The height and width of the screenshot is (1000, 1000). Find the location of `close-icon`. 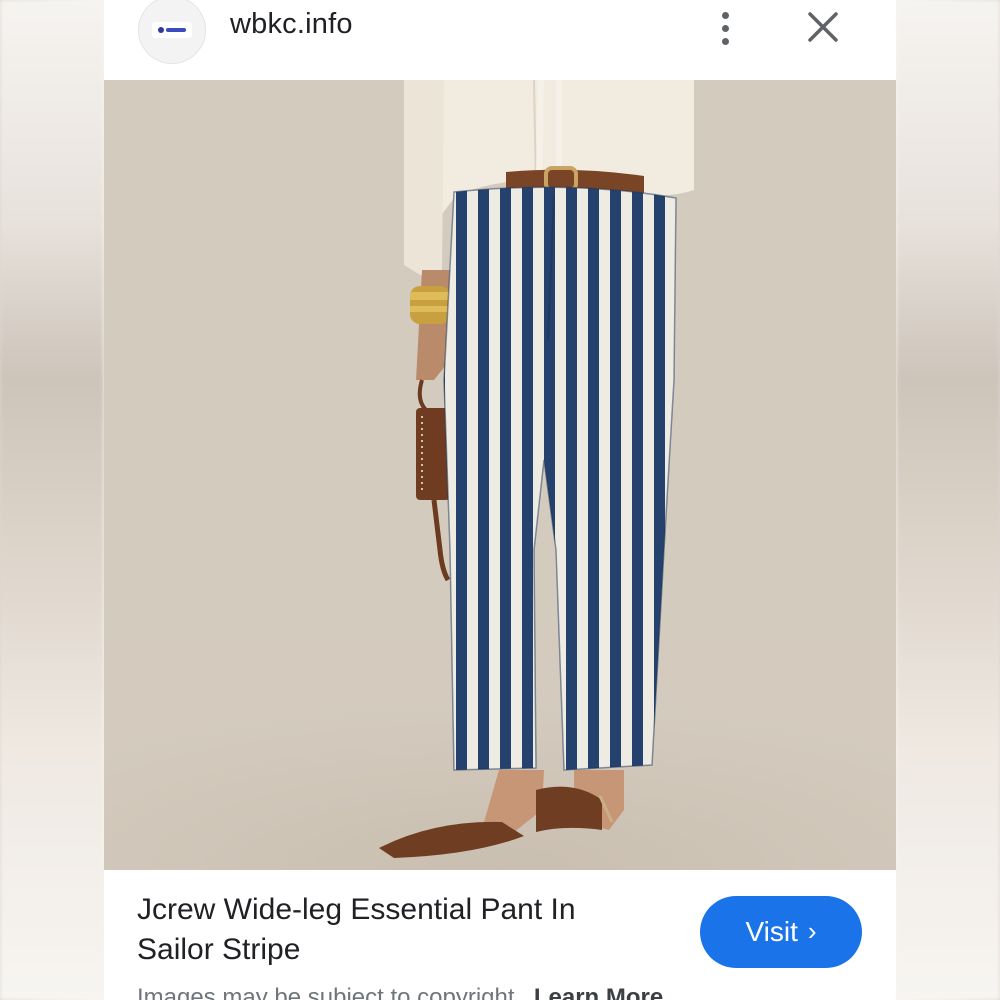

close-icon is located at coordinates (823, 27).